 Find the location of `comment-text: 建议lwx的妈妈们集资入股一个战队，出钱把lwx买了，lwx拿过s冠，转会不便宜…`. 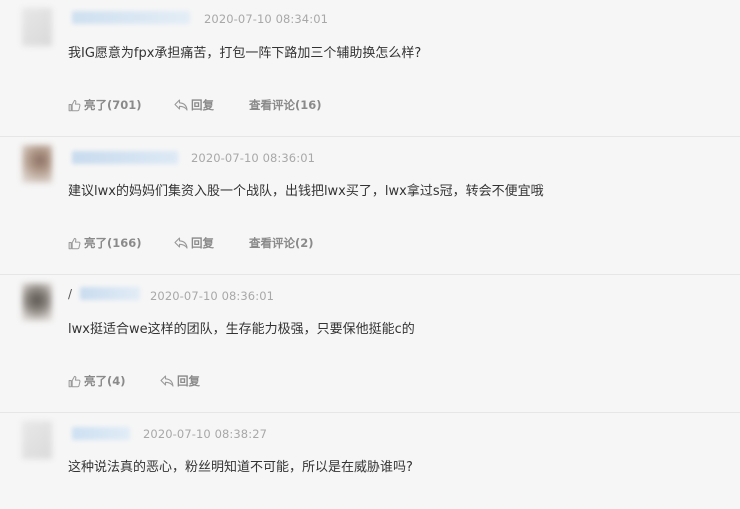

comment-text: 建议lwx的妈妈们集资入股一个战队，出钱把lwx买了，lwx拿过s冠，转会不便宜… is located at coordinates (306, 191).